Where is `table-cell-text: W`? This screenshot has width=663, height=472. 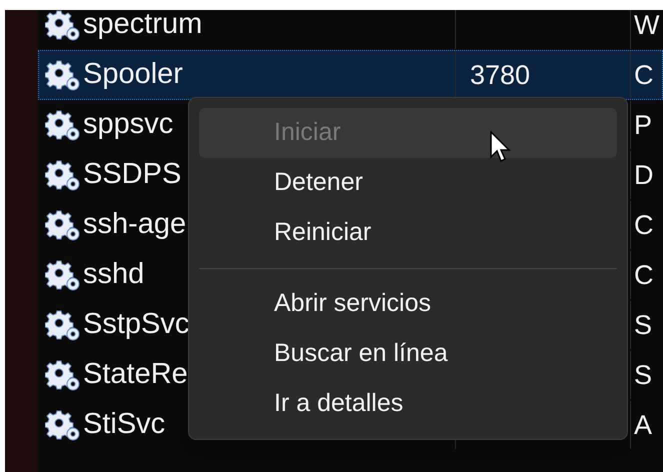
table-cell-text: W is located at coordinates (647, 26).